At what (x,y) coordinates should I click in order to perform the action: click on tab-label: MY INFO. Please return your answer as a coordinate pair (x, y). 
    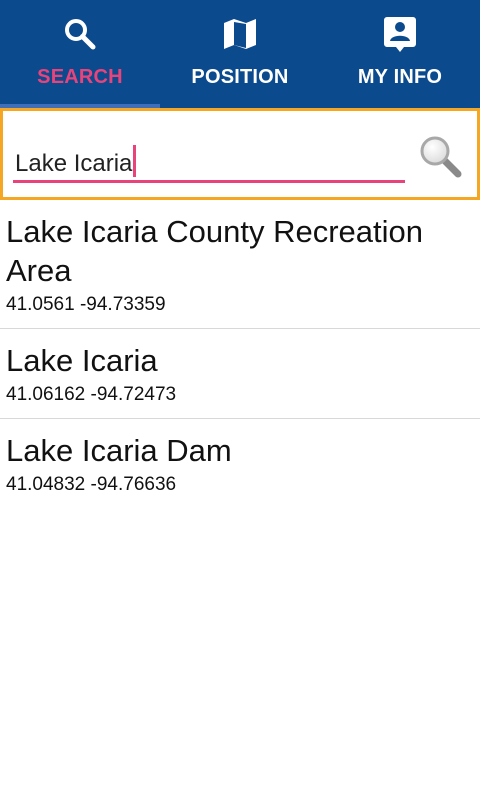
    Looking at the image, I should click on (400, 77).